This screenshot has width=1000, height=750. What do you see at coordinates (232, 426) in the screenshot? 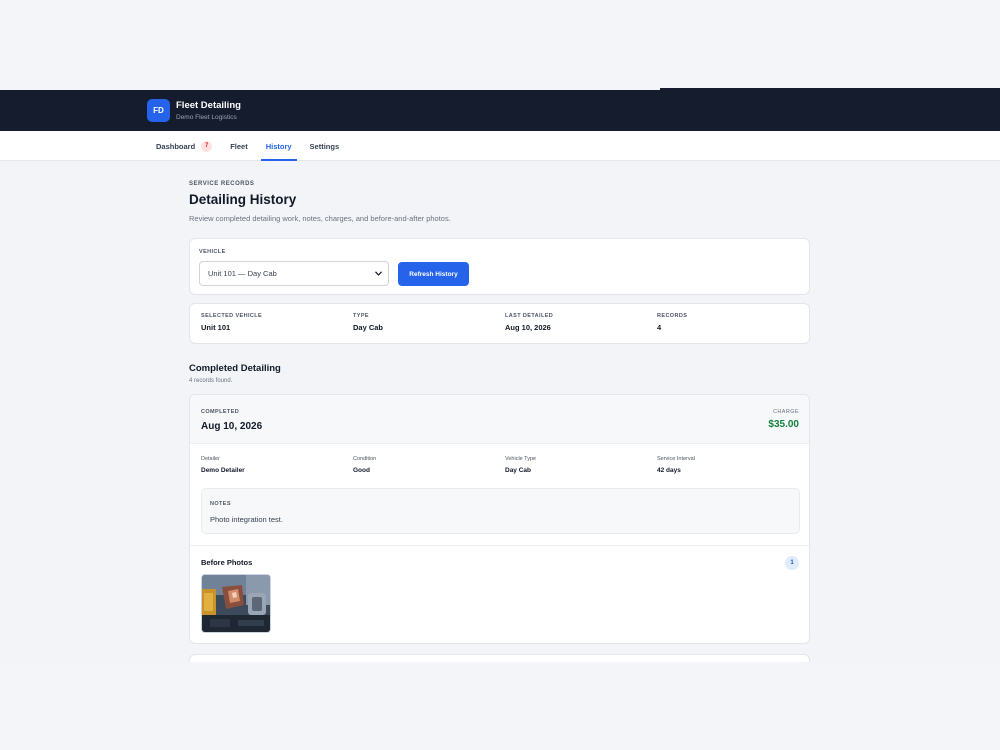
I see `completed-date: Aug 10, 2026` at bounding box center [232, 426].